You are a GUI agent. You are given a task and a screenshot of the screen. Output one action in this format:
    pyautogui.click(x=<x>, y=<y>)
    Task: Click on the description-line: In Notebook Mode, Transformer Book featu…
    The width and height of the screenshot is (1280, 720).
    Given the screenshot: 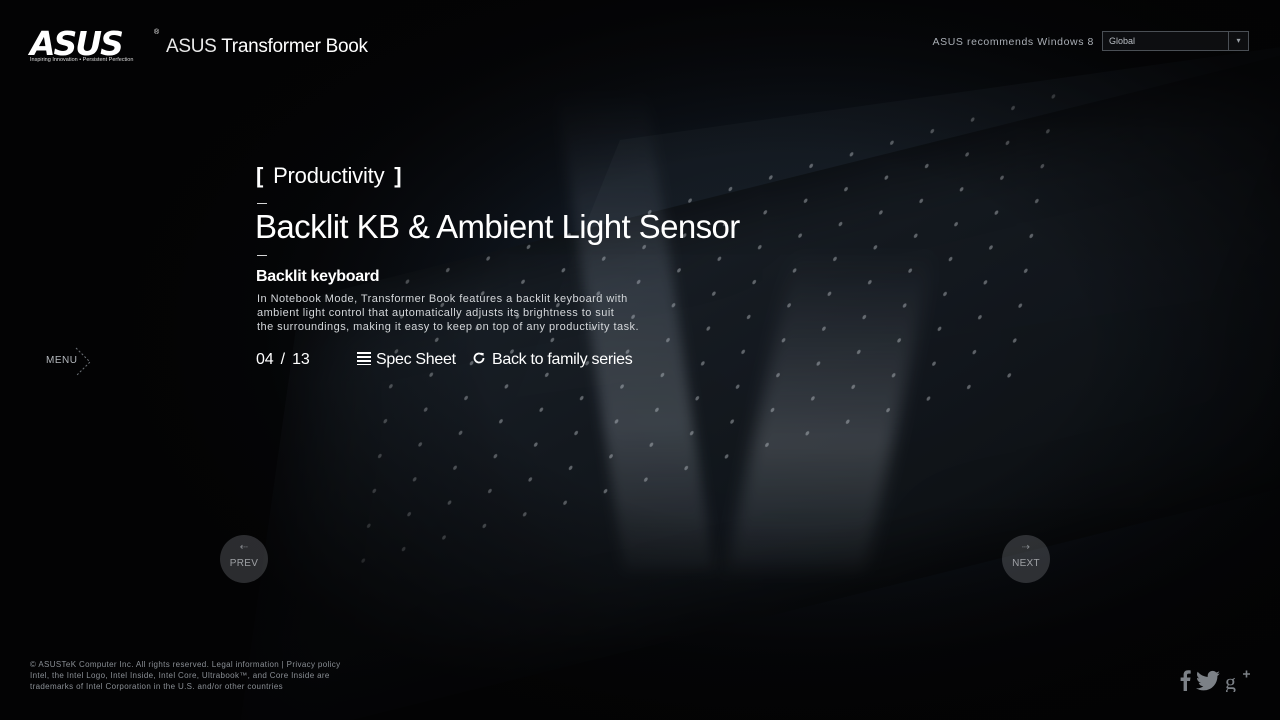 What is the action you would take?
    pyautogui.click(x=442, y=299)
    